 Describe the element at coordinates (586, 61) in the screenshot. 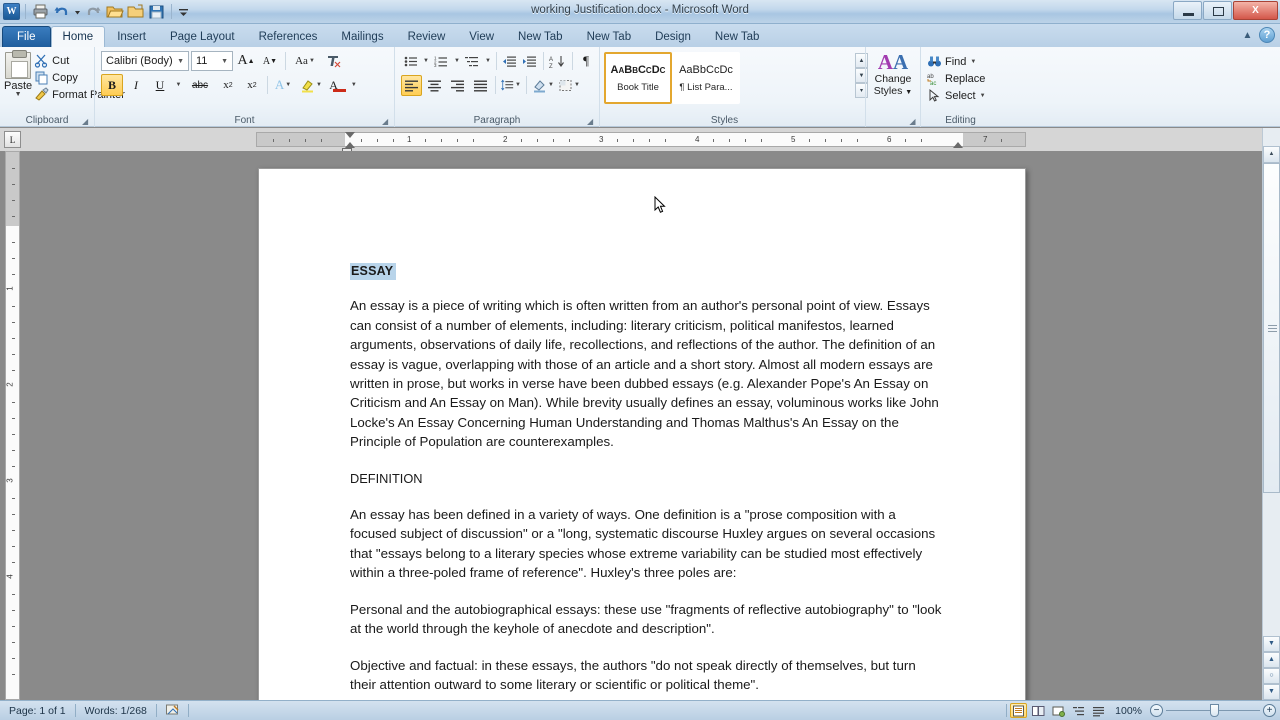

I see `show-formatting-marks-button: ¶` at that location.